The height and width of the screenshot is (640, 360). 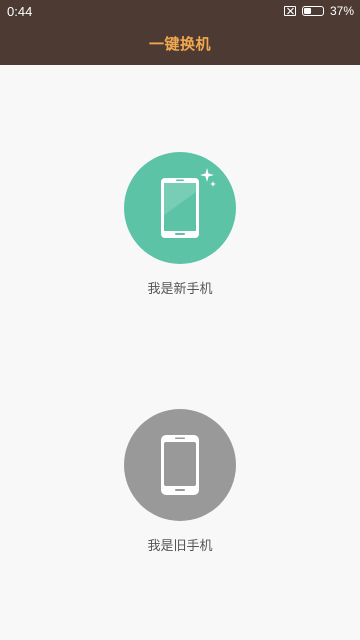 What do you see at coordinates (312, 11) in the screenshot?
I see `battery-icon` at bounding box center [312, 11].